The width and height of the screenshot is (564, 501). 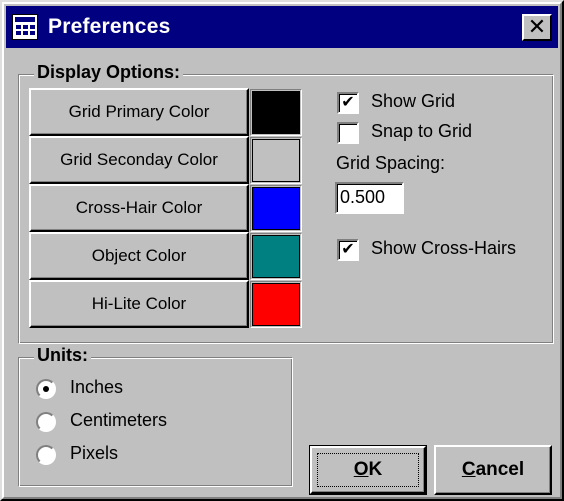 I want to click on hi-lite-color-button: Hi-Lite Color, so click(x=139, y=304).